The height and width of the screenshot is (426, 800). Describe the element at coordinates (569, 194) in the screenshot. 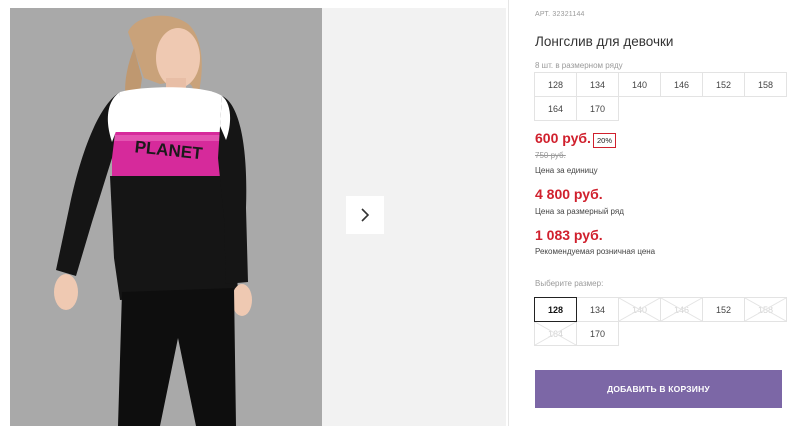

I see `series-price: 4 800 руб.` at that location.